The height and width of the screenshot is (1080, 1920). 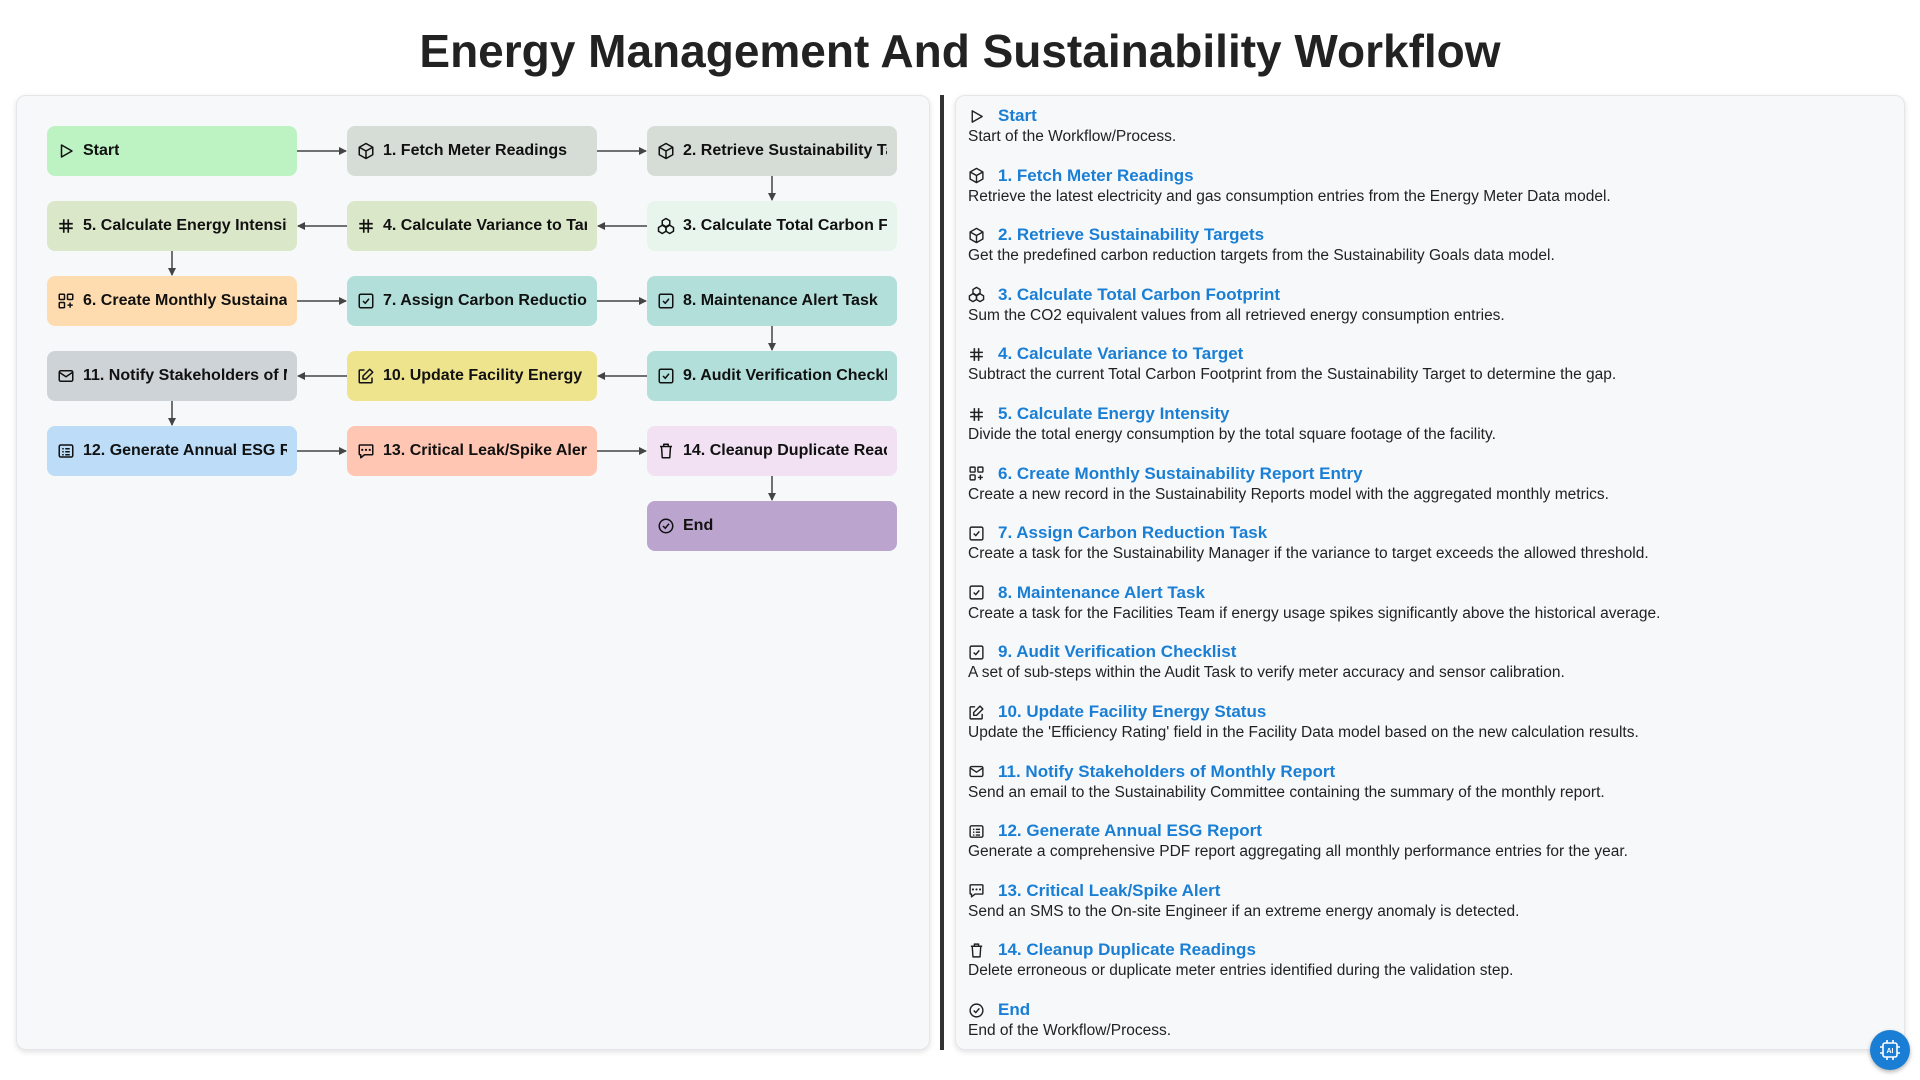 I want to click on step-title-link: 12. Generate Annual ESG Report, so click(x=1130, y=831).